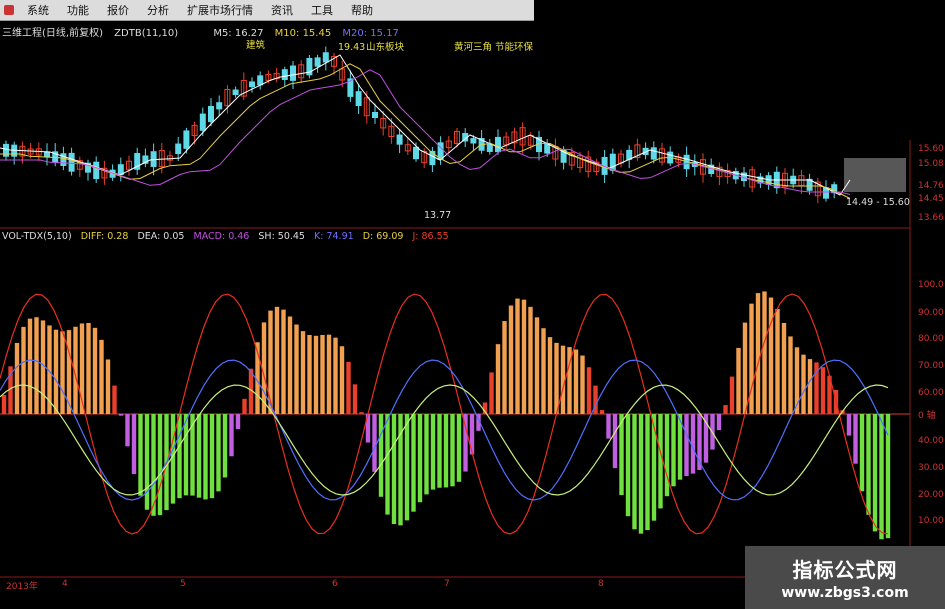 This screenshot has height=609, width=945. What do you see at coordinates (22, 587) in the screenshot?
I see `date-label: 2013年` at bounding box center [22, 587].